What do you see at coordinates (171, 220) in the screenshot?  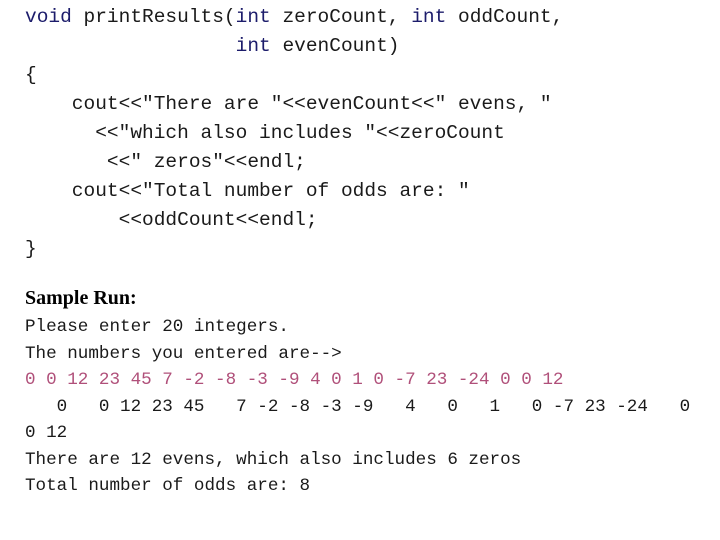 I see `code-text: <<oddCount<<endl;` at bounding box center [171, 220].